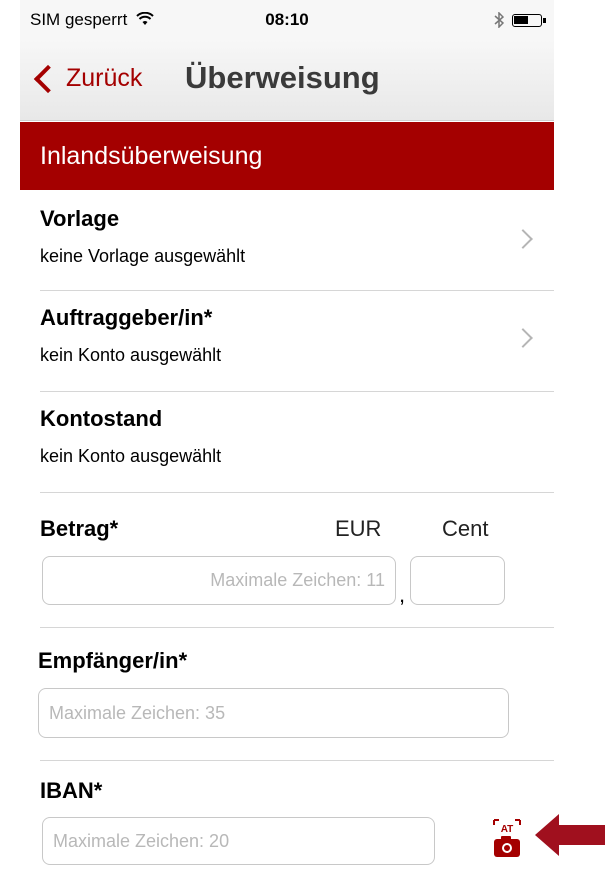 This screenshot has width=605, height=874. What do you see at coordinates (297, 241) in the screenshot?
I see `row-template: Vorlage keine Vorlage ausgewählt` at bounding box center [297, 241].